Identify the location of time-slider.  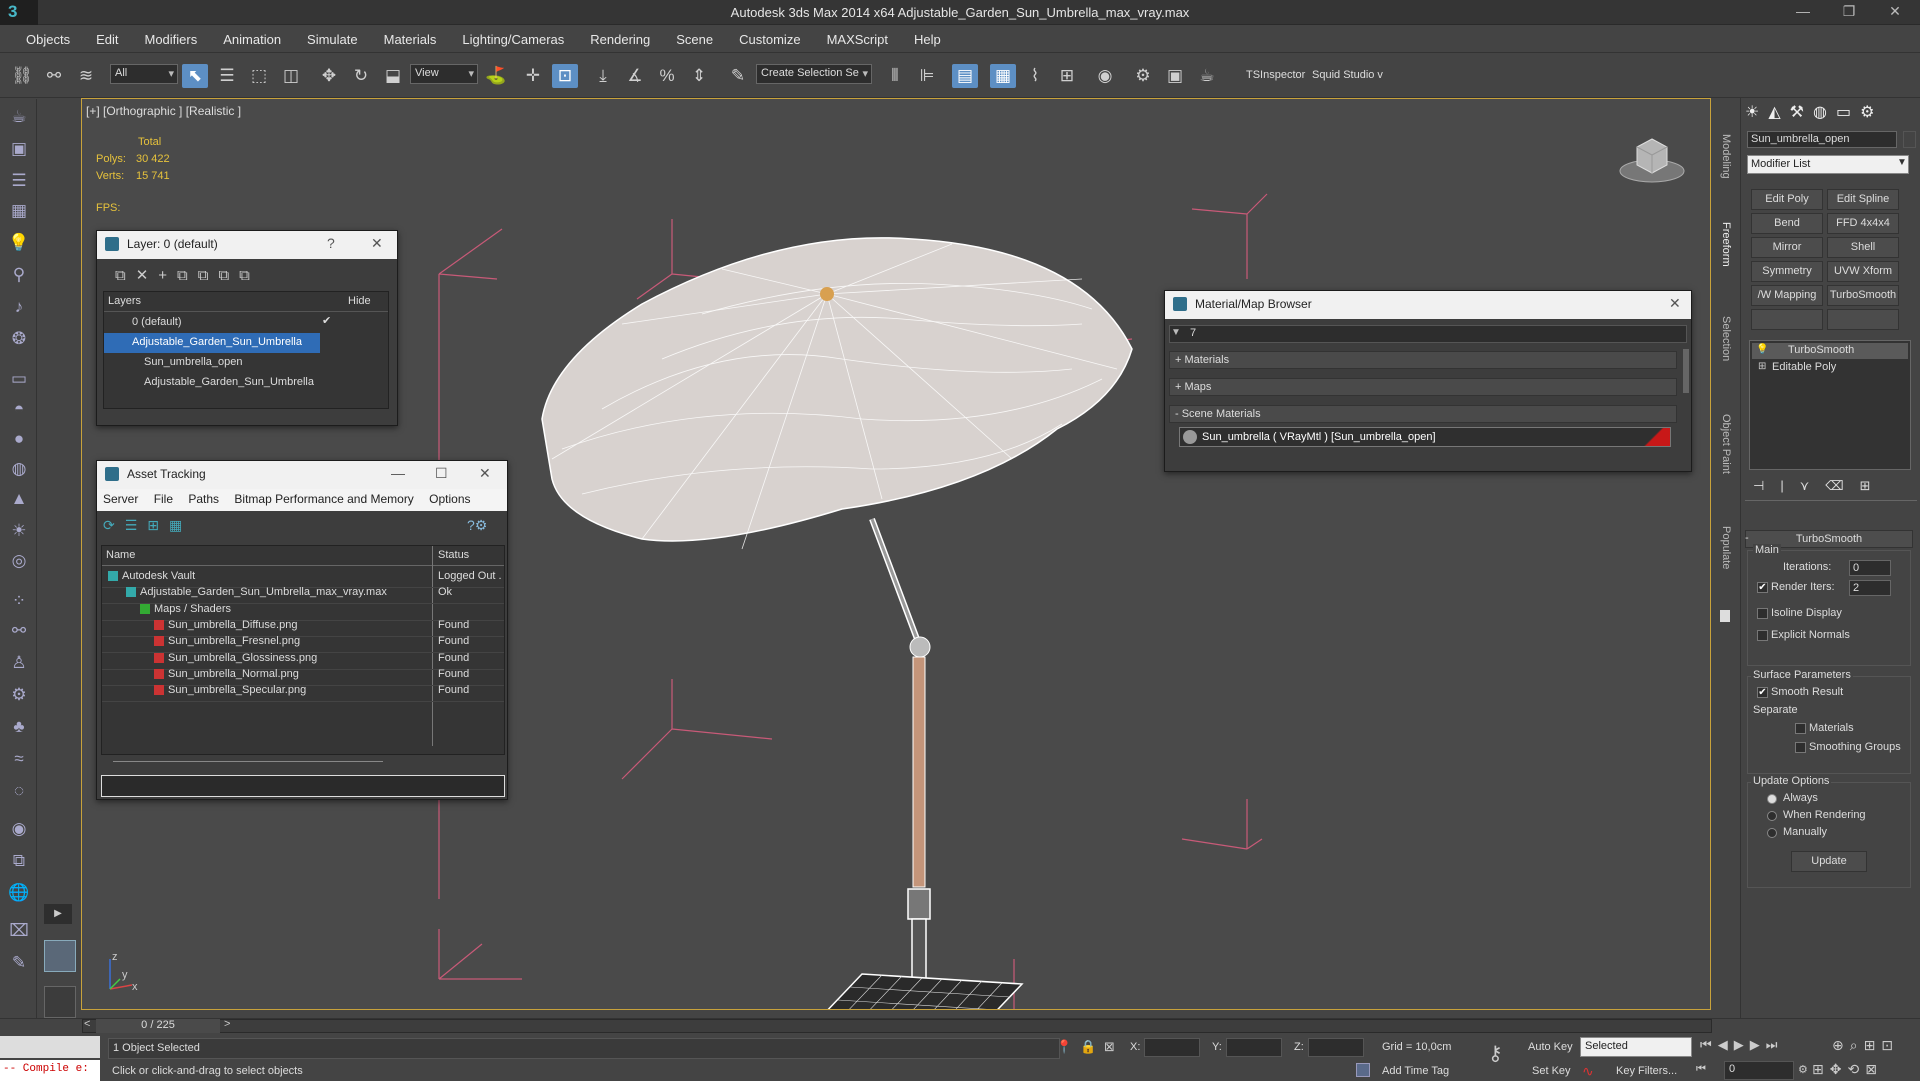
(897, 1026).